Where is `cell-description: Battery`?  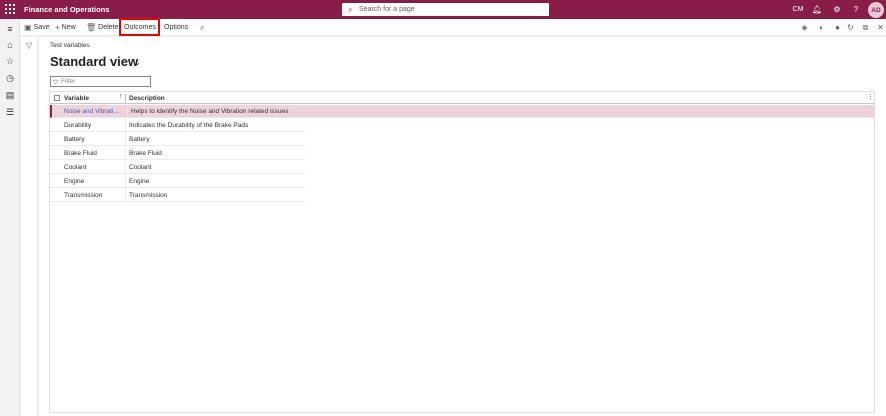 cell-description: Battery is located at coordinates (249, 139).